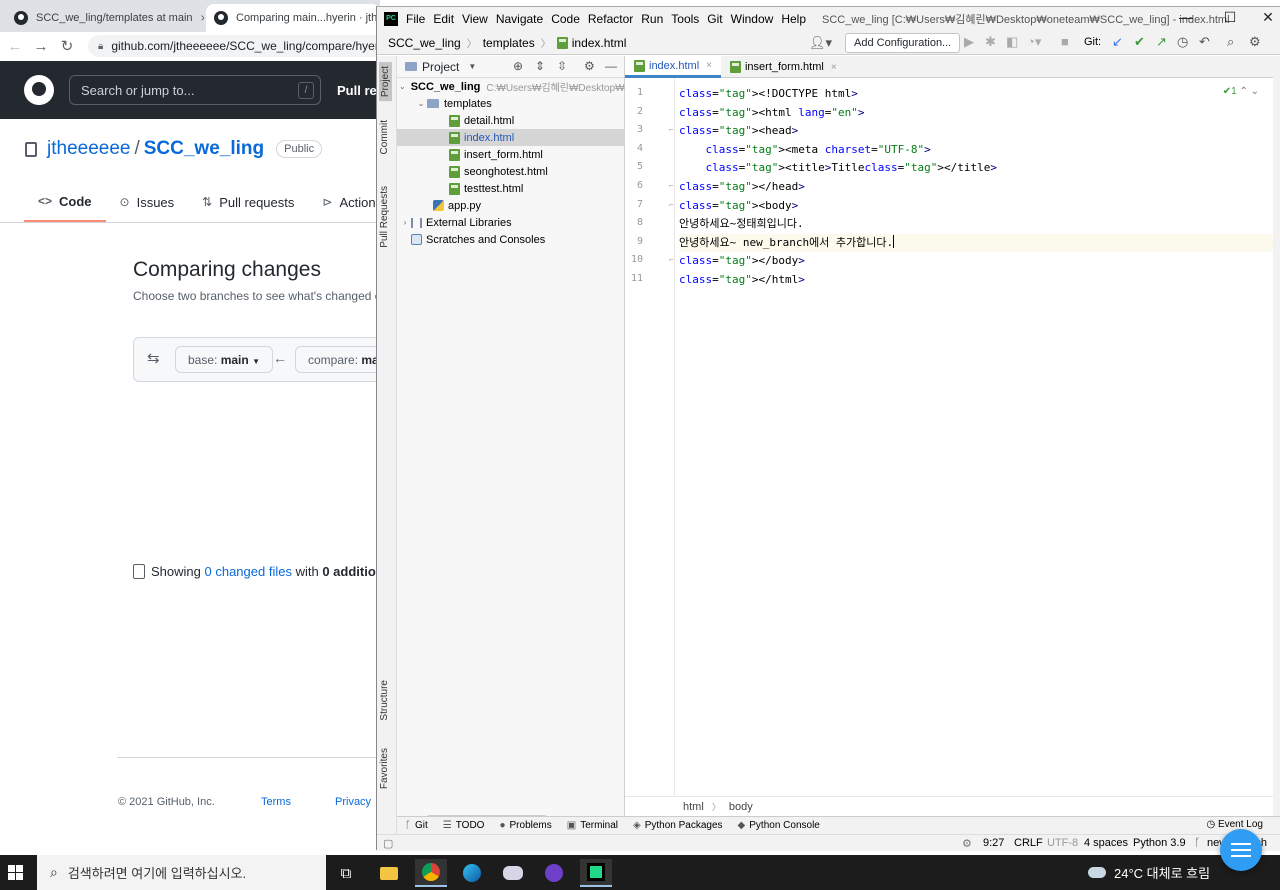  Describe the element at coordinates (384, 700) in the screenshot. I see `stripe-structure: Structure` at that location.